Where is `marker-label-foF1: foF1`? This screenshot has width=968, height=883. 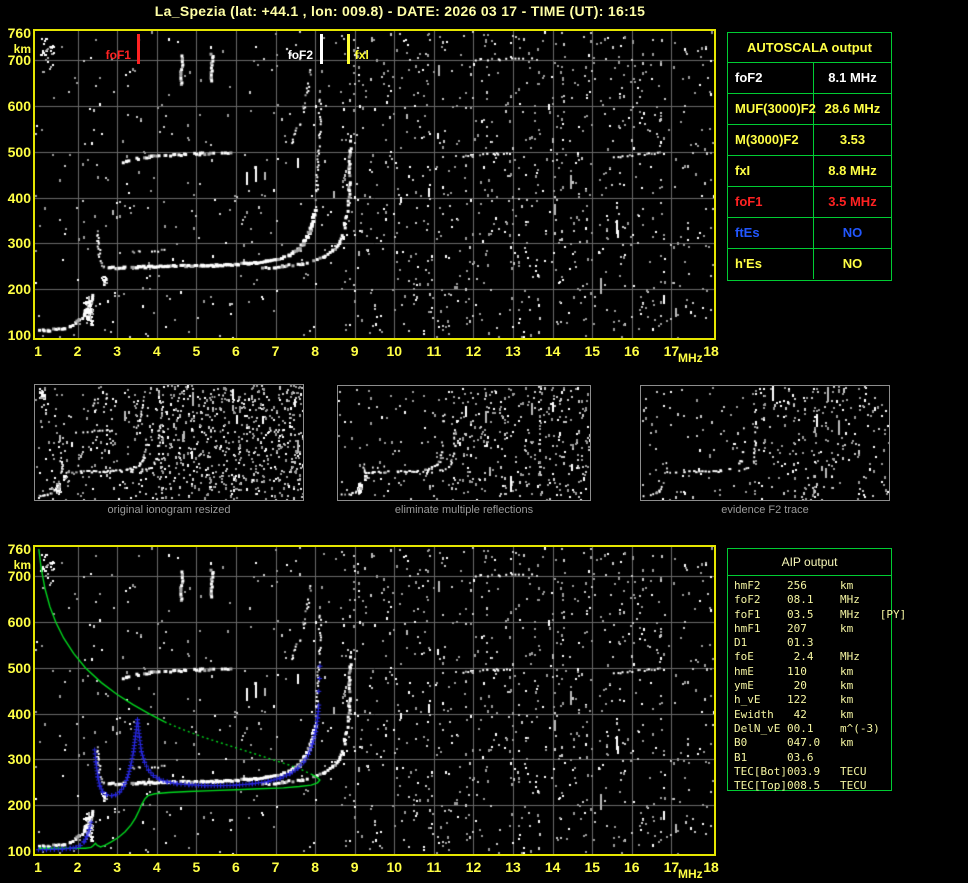 marker-label-foF1: foF1 is located at coordinates (118, 55).